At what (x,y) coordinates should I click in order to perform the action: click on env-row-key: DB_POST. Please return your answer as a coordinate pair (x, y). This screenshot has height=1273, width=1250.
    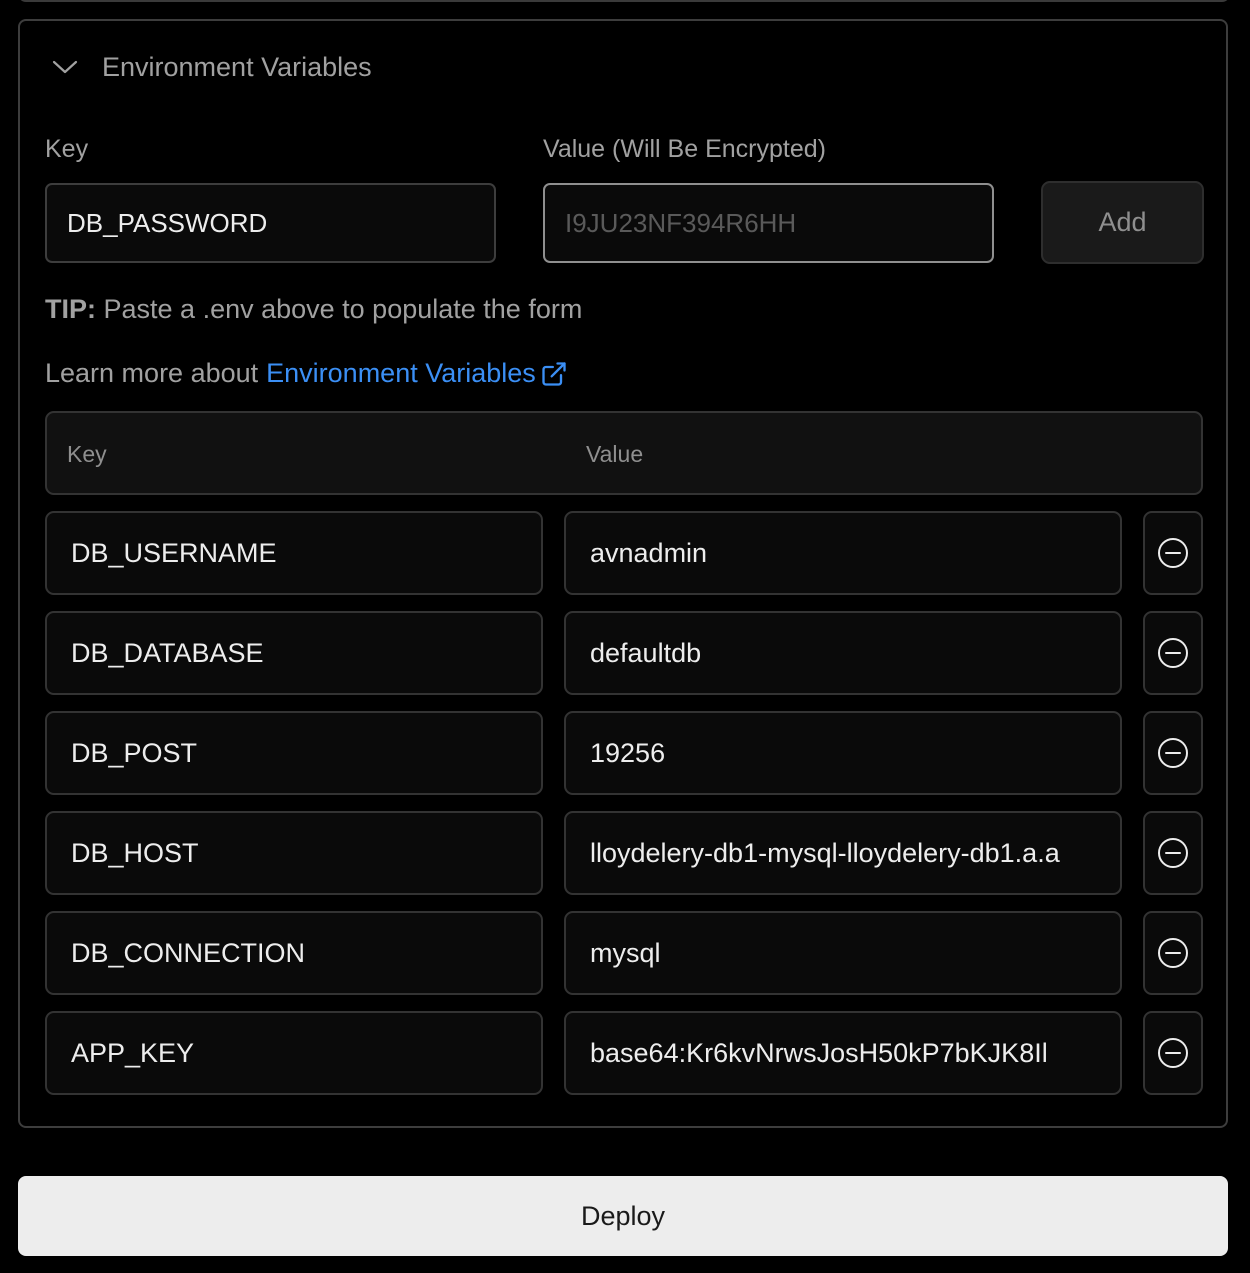
    Looking at the image, I should click on (294, 753).